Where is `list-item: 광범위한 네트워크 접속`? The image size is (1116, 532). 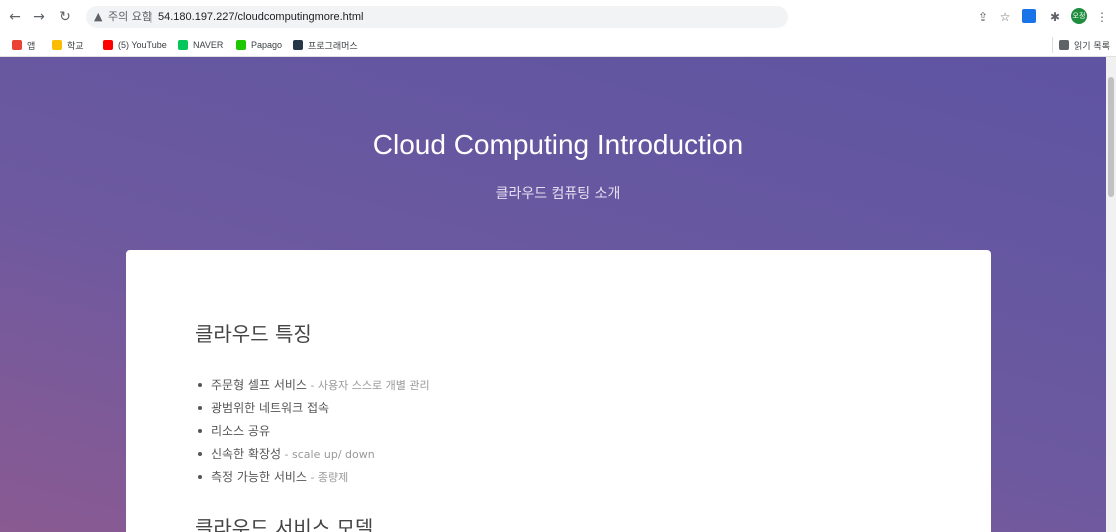 list-item: 광범위한 네트워크 접속 is located at coordinates (312, 408).